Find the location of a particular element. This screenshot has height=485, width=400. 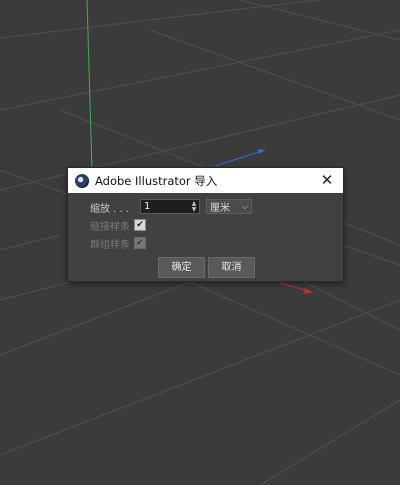

connect-splines-label: 链接样条 is located at coordinates (110, 227).